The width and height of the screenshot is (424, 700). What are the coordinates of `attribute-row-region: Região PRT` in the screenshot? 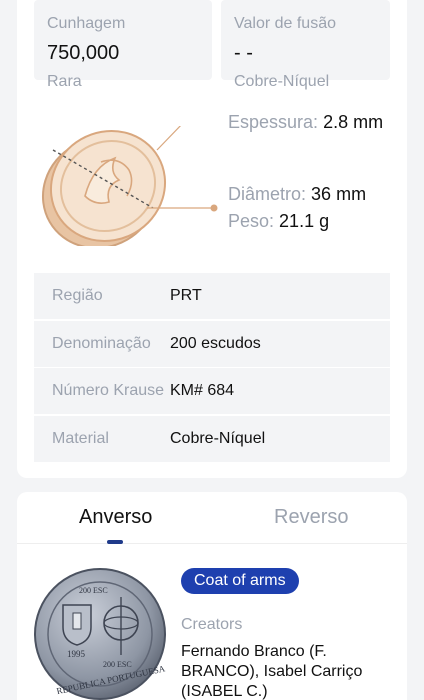 It's located at (212, 296).